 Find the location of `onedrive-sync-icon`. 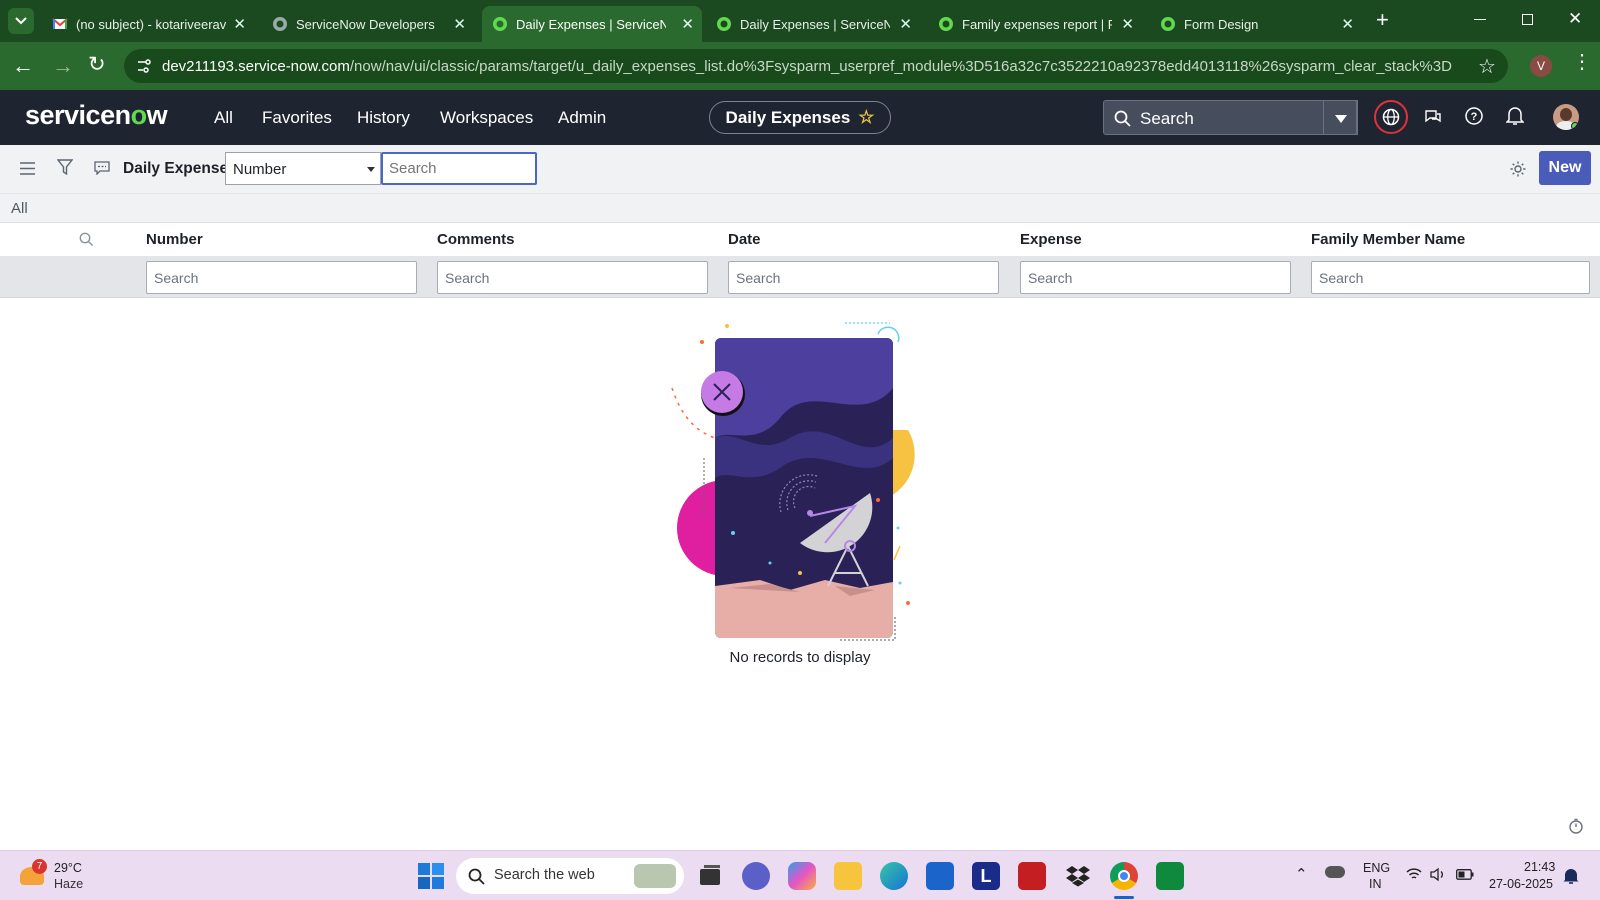

onedrive-sync-icon is located at coordinates (1335, 872).